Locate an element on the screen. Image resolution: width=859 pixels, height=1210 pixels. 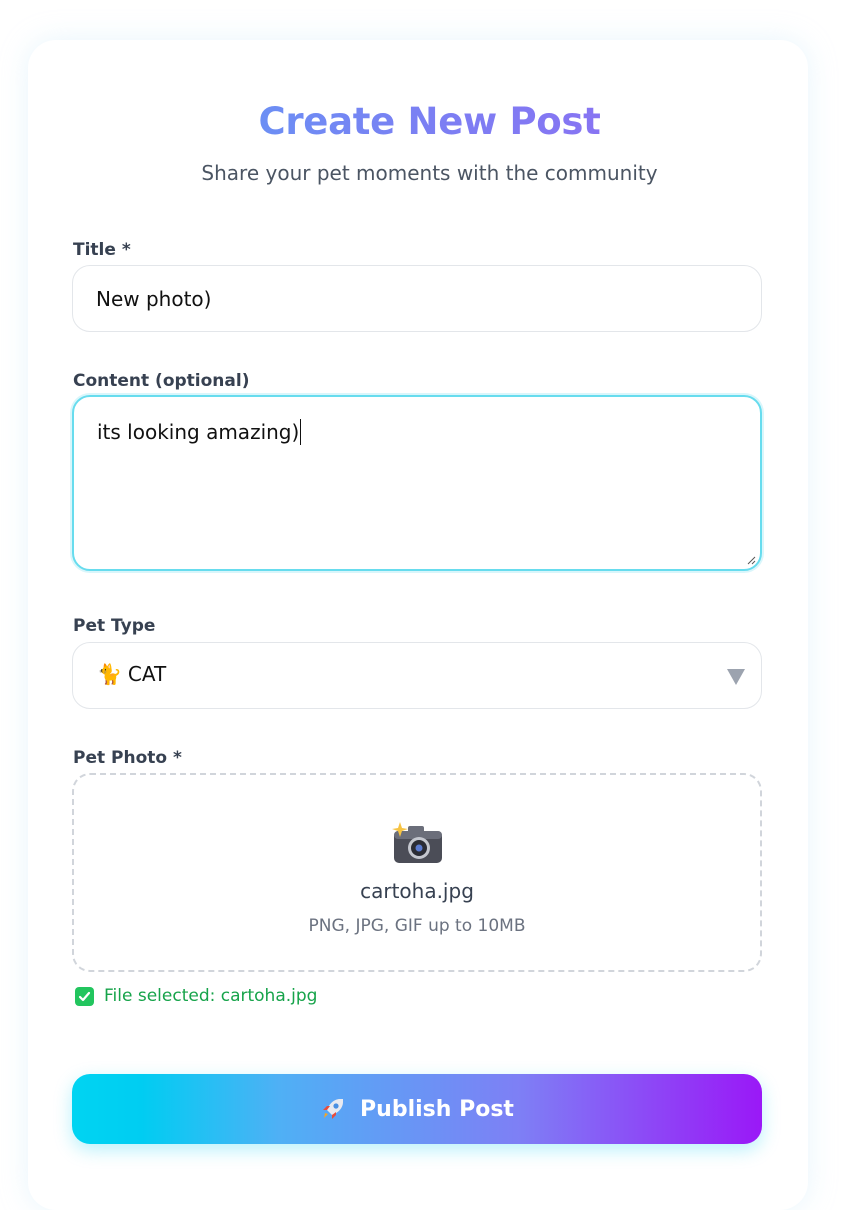
pet-type-value: CAT is located at coordinates (147, 674).